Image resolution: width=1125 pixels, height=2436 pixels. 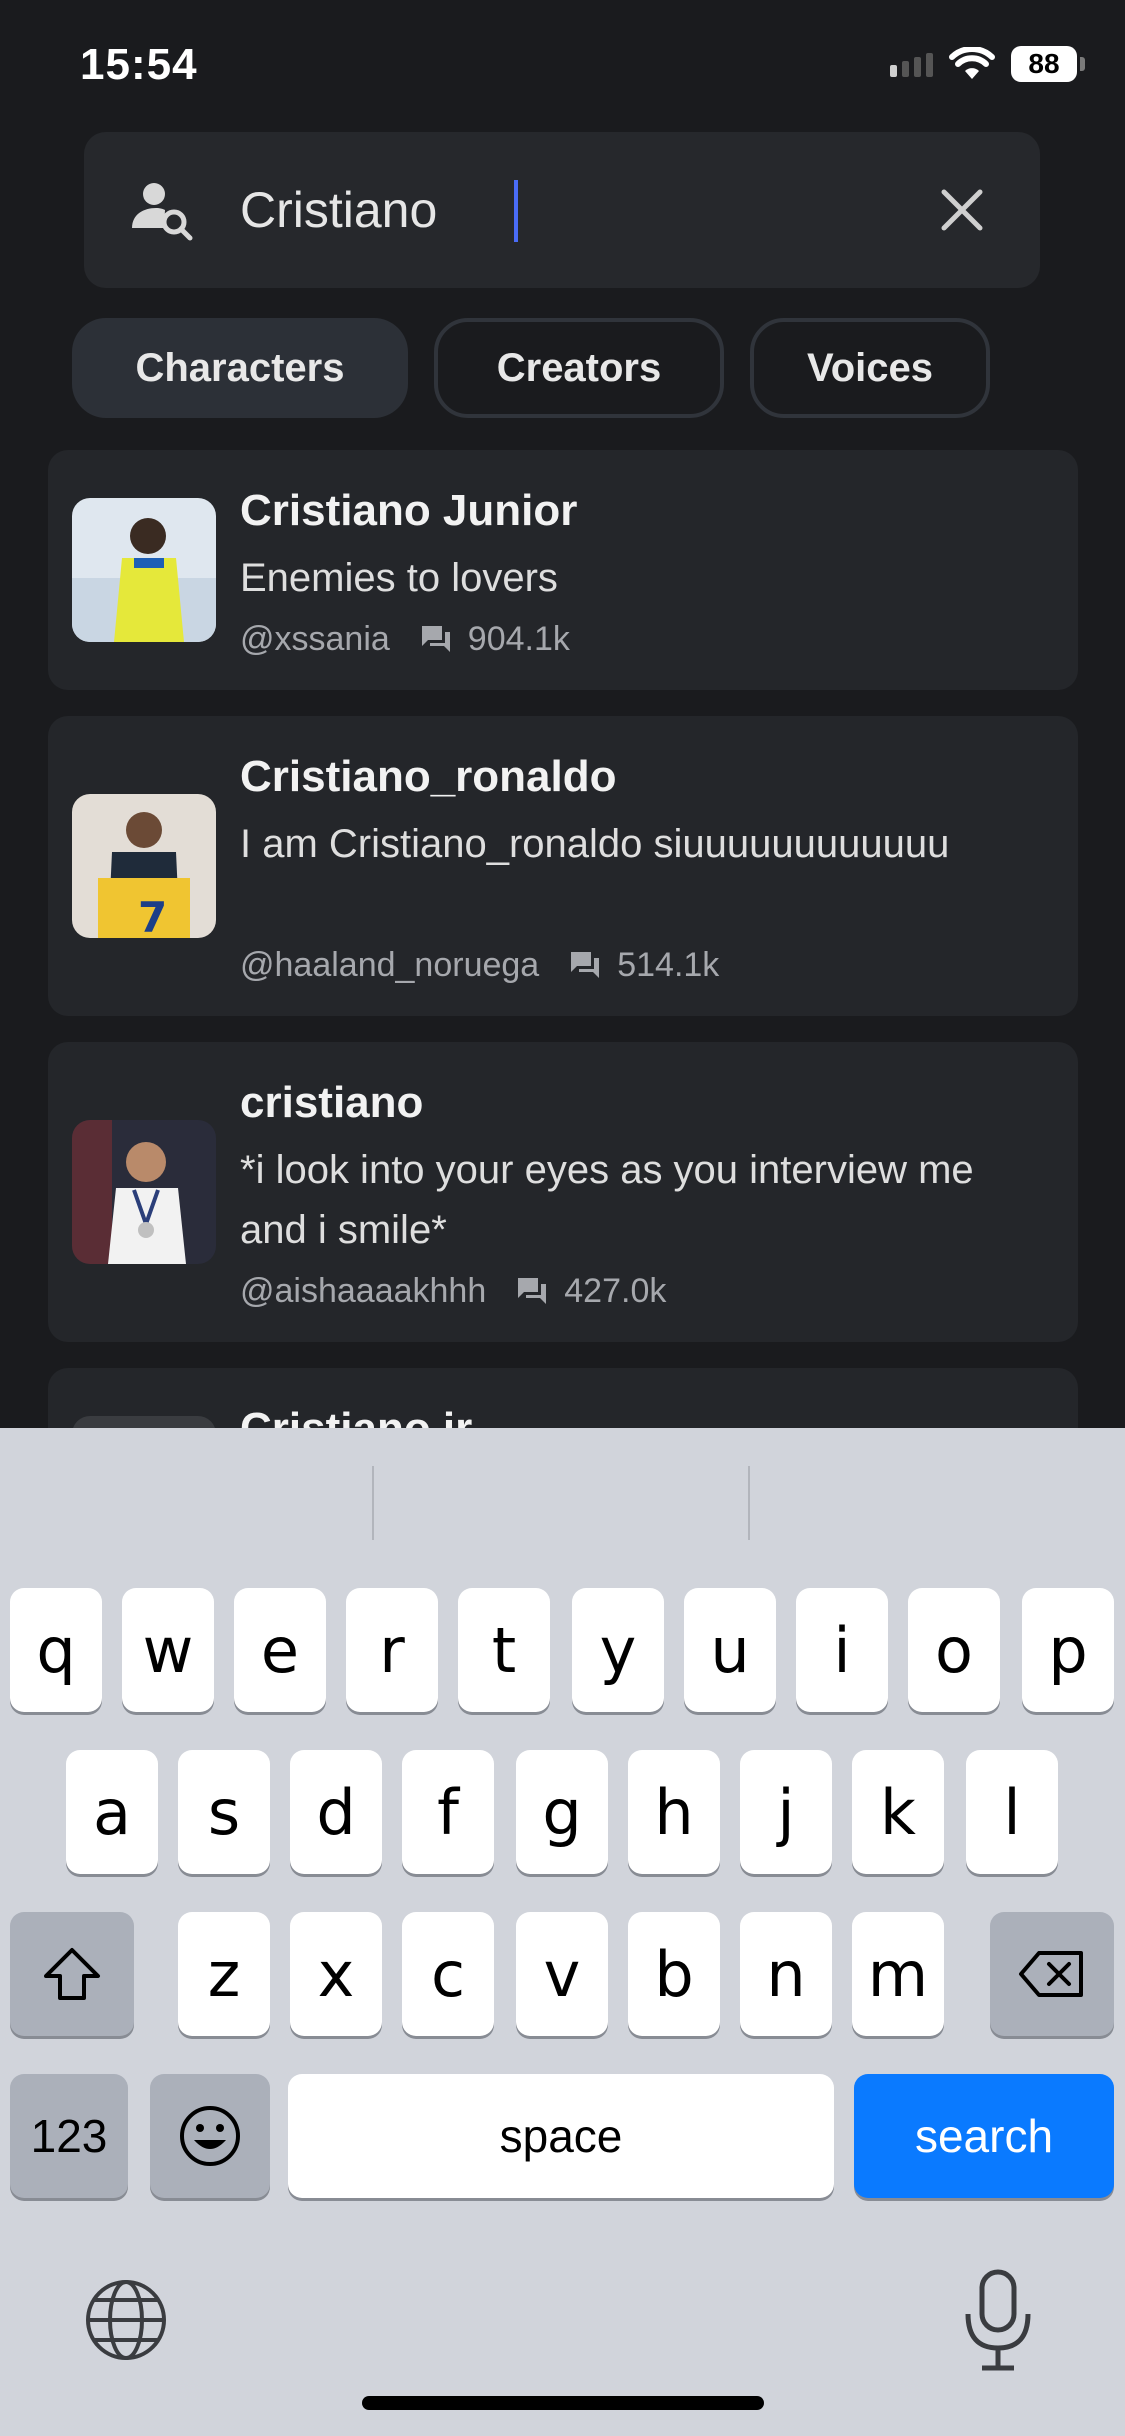 I want to click on shift-key, so click(x=72, y=1974).